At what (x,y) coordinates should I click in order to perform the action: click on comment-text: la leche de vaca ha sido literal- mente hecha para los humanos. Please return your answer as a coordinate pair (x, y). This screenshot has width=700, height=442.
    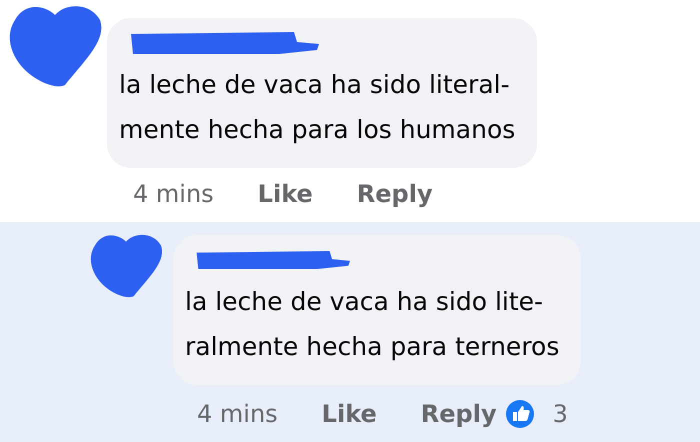
    Looking at the image, I should click on (317, 107).